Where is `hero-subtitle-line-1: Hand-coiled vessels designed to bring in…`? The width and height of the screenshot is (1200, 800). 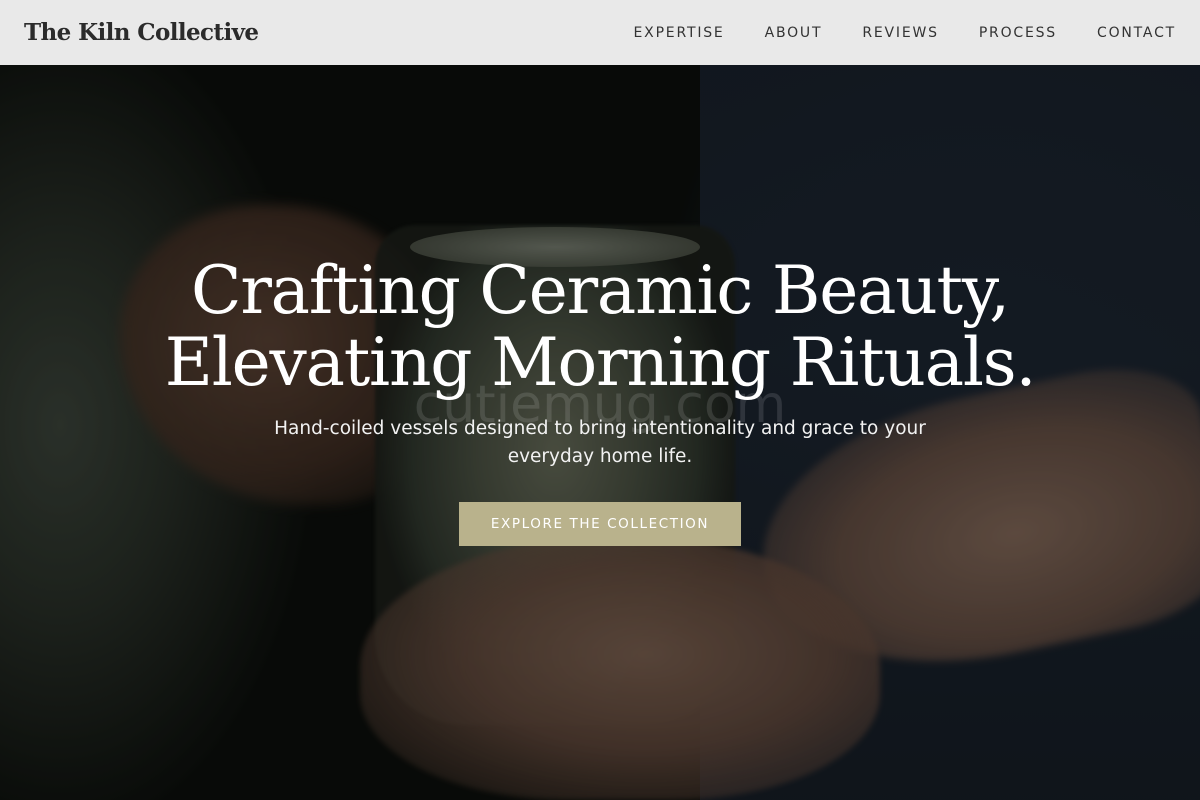 hero-subtitle-line-1: Hand-coiled vessels designed to bring in… is located at coordinates (600, 428).